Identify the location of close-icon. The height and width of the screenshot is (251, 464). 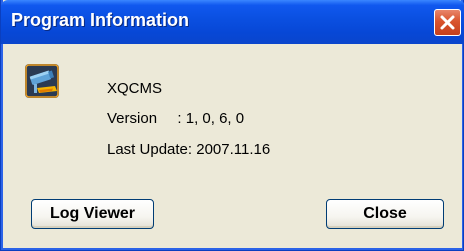
(447, 22).